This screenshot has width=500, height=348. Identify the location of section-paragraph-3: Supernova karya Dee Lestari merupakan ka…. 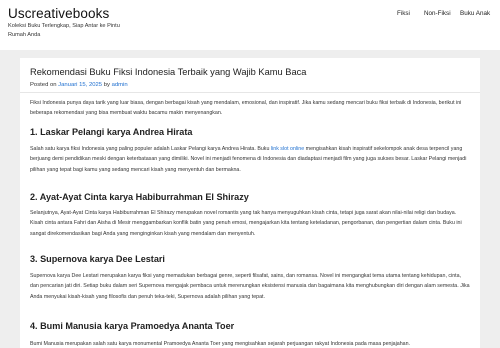
(250, 286).